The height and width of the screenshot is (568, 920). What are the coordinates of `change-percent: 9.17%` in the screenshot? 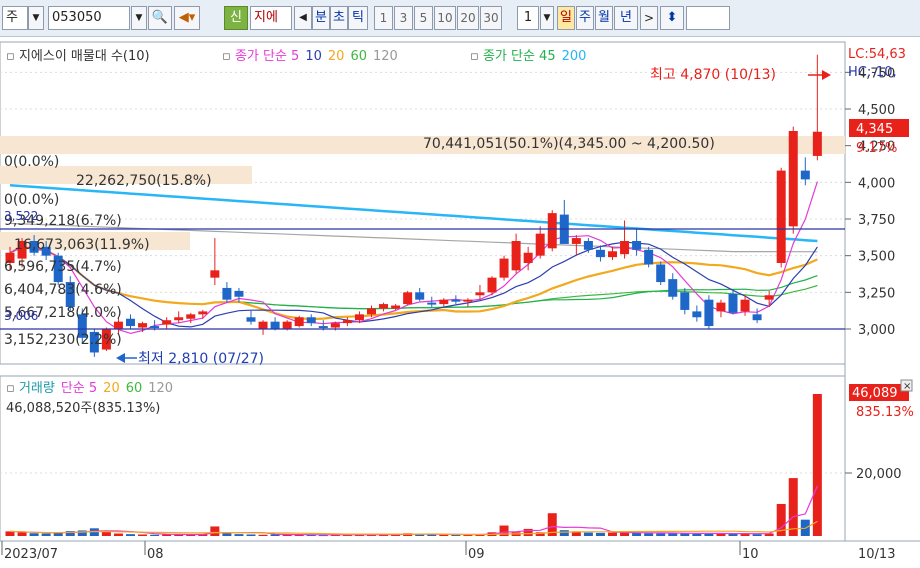 It's located at (876, 148).